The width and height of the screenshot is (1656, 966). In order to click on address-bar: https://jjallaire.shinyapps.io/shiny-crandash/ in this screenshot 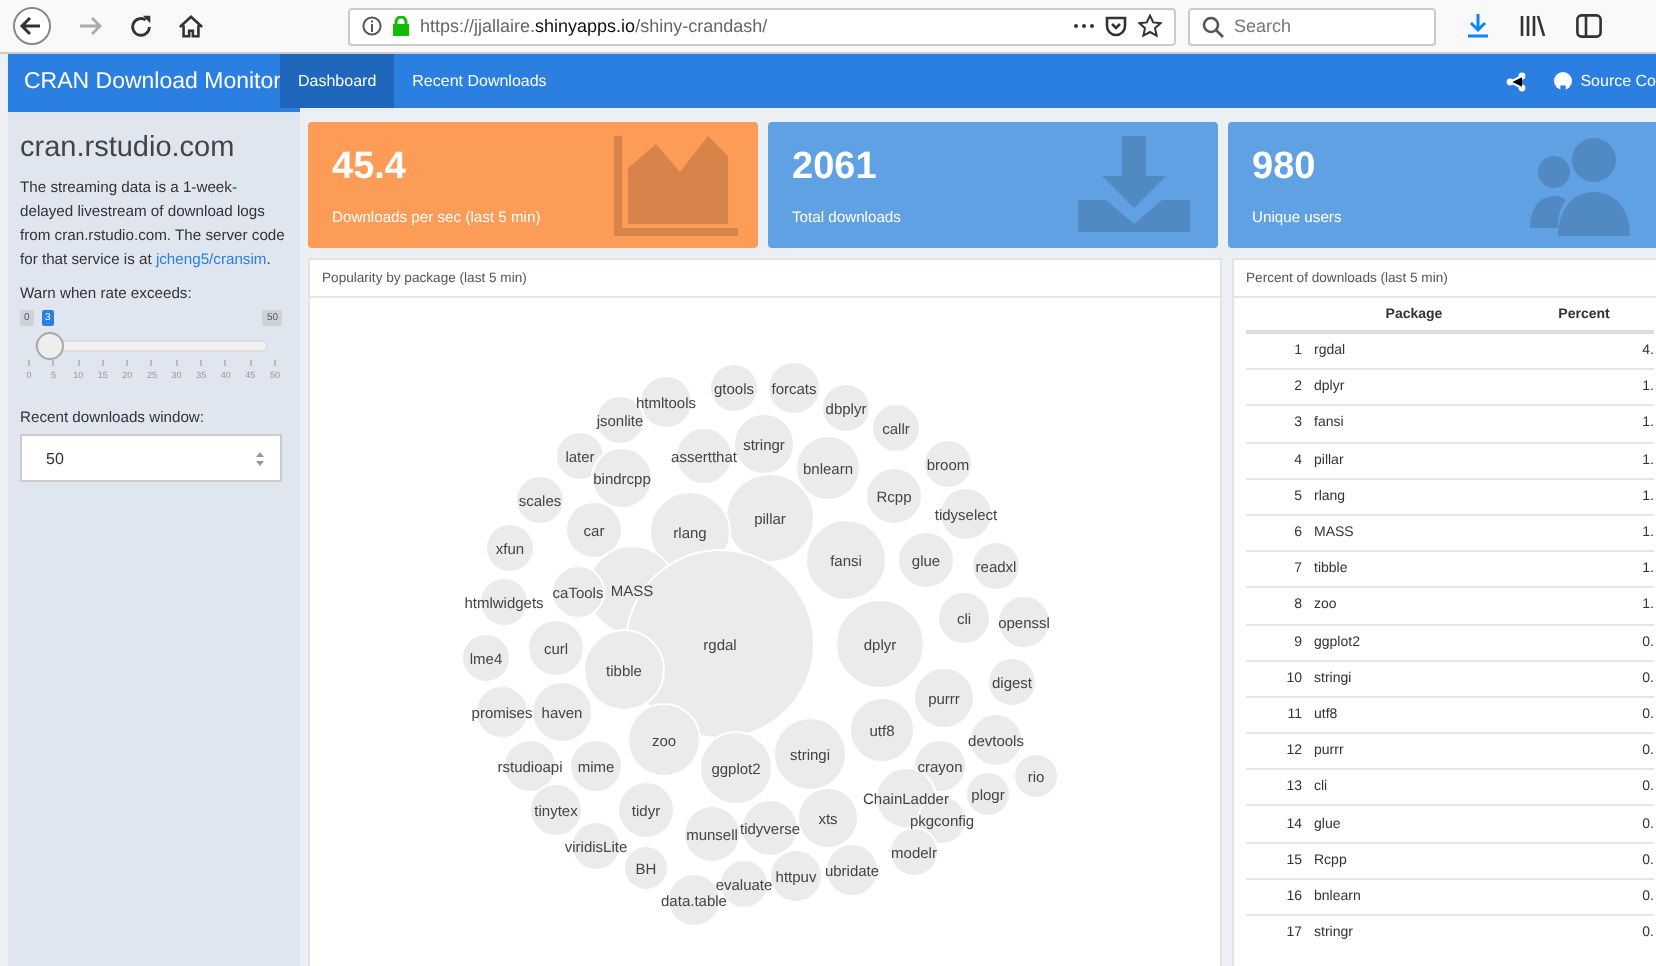, I will do `click(762, 26)`.